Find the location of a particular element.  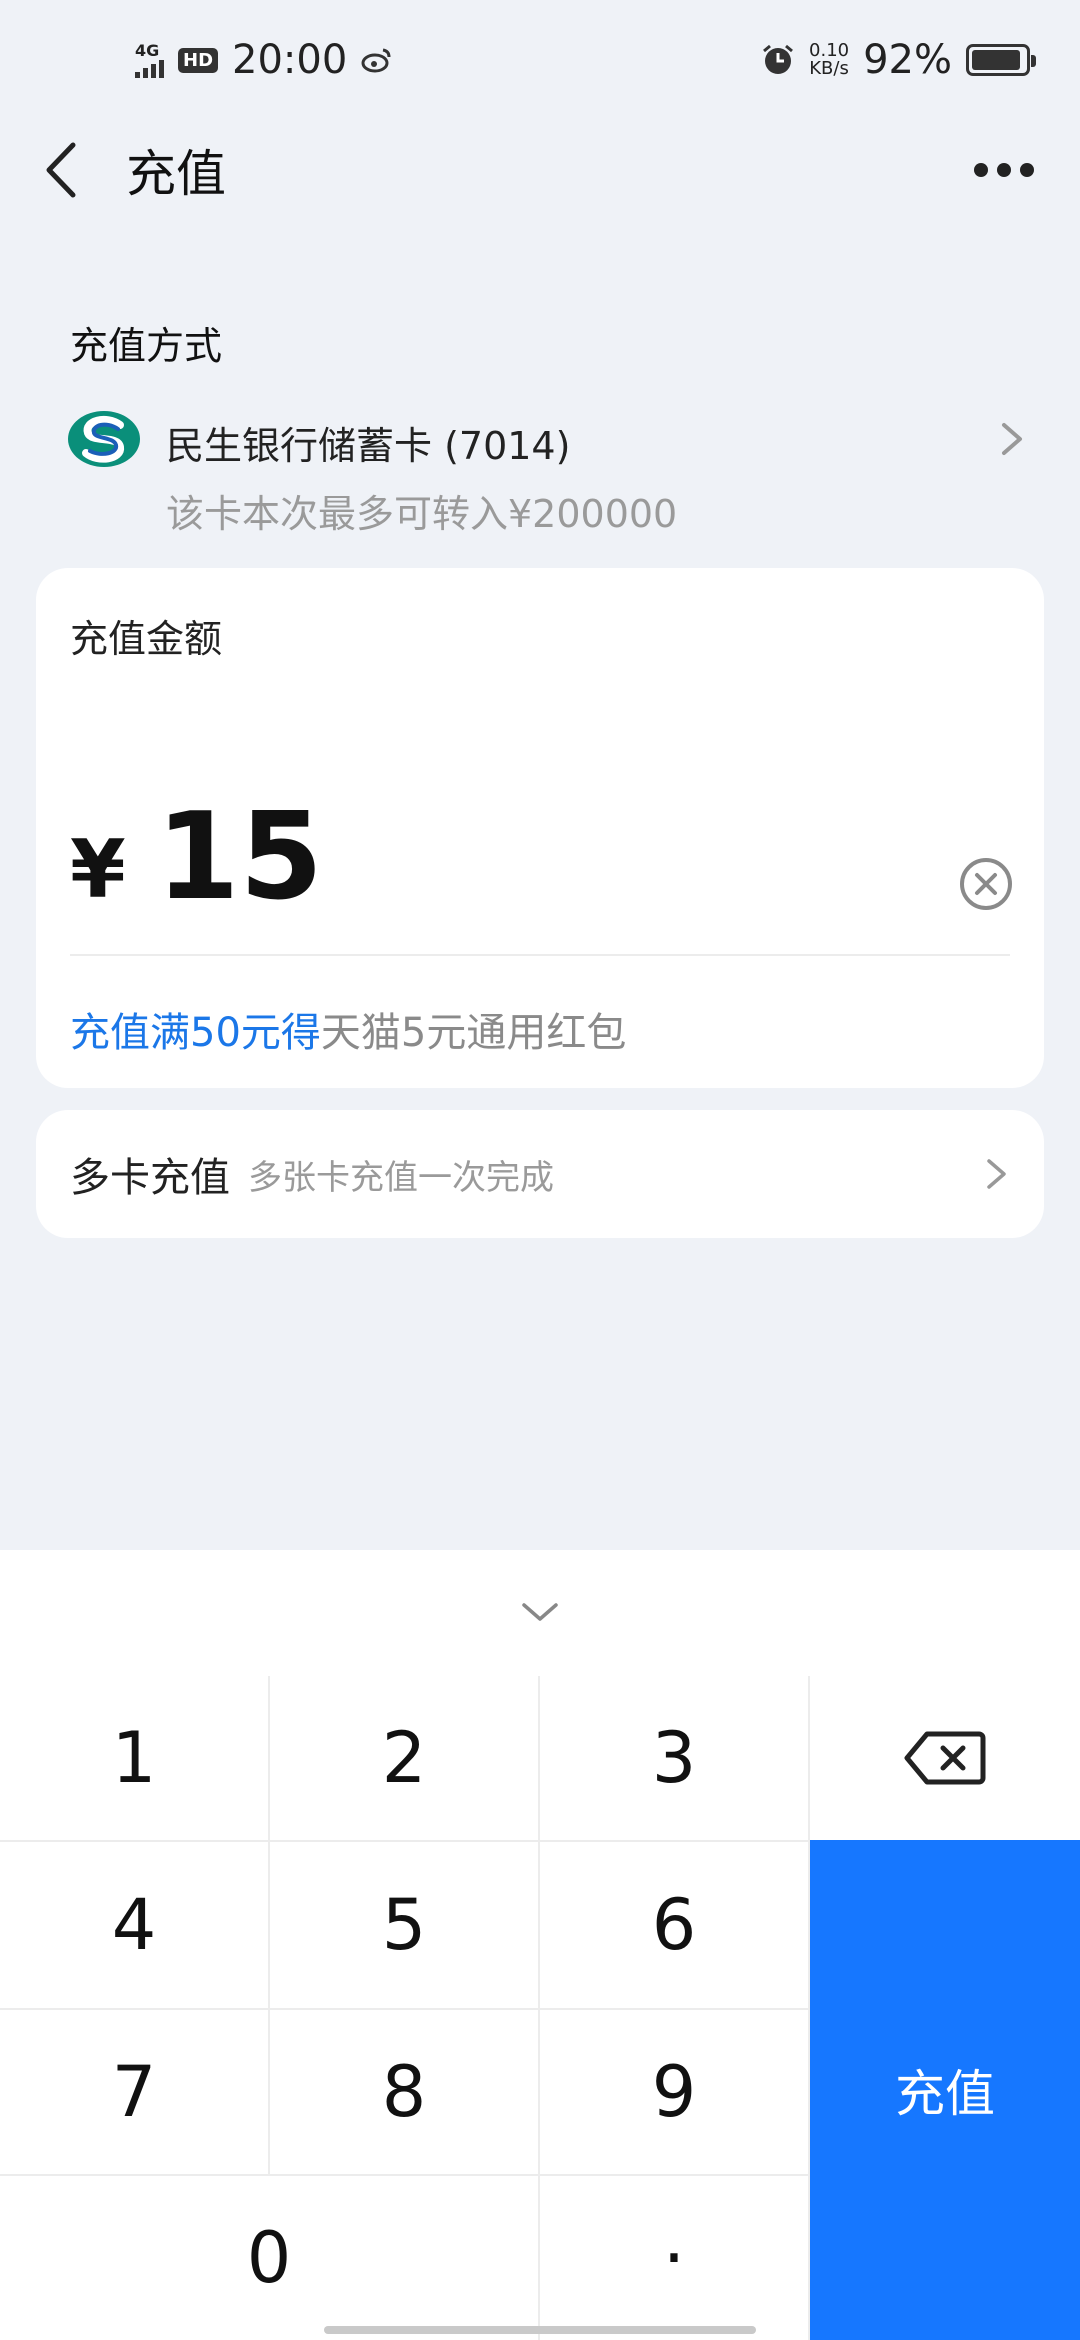

bank-card-selector: 民生银行储蓄卡 (7014) 该卡本次最多可转入¥200000 is located at coordinates (556, 470).